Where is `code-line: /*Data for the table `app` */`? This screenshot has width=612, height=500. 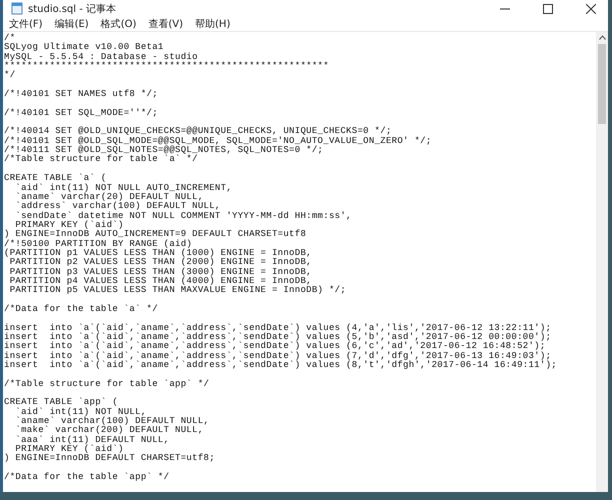
code-line: /*Data for the table `app` */ is located at coordinates (87, 477).